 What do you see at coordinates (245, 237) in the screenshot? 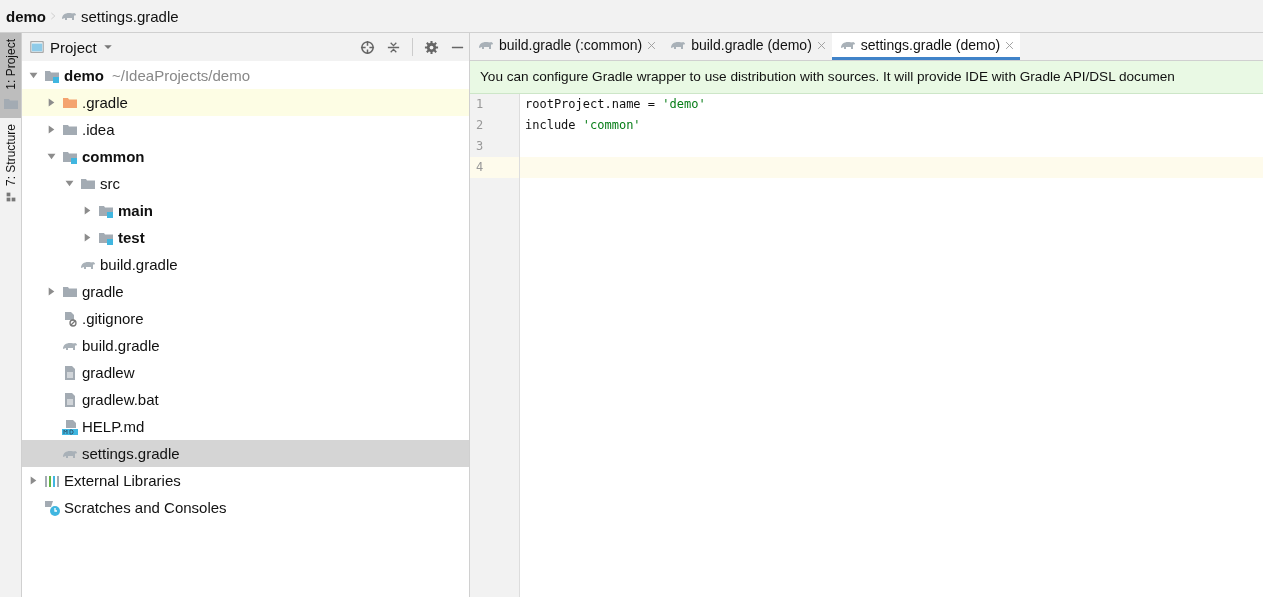
I see `tree-item: test` at bounding box center [245, 237].